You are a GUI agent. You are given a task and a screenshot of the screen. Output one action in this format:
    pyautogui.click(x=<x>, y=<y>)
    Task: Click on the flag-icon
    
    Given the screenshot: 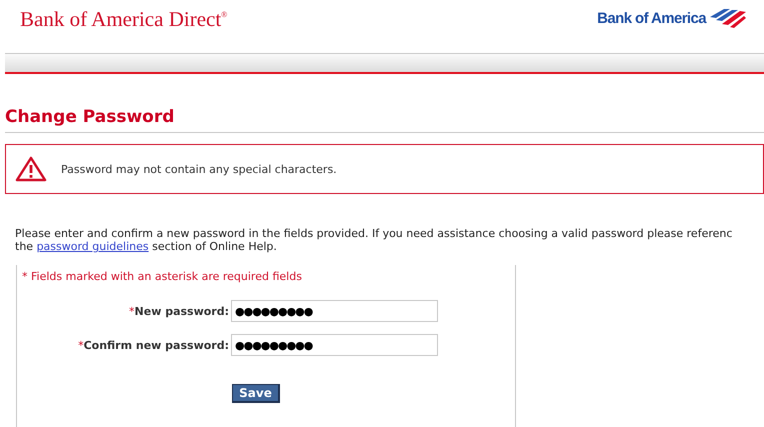 What is the action you would take?
    pyautogui.click(x=728, y=18)
    